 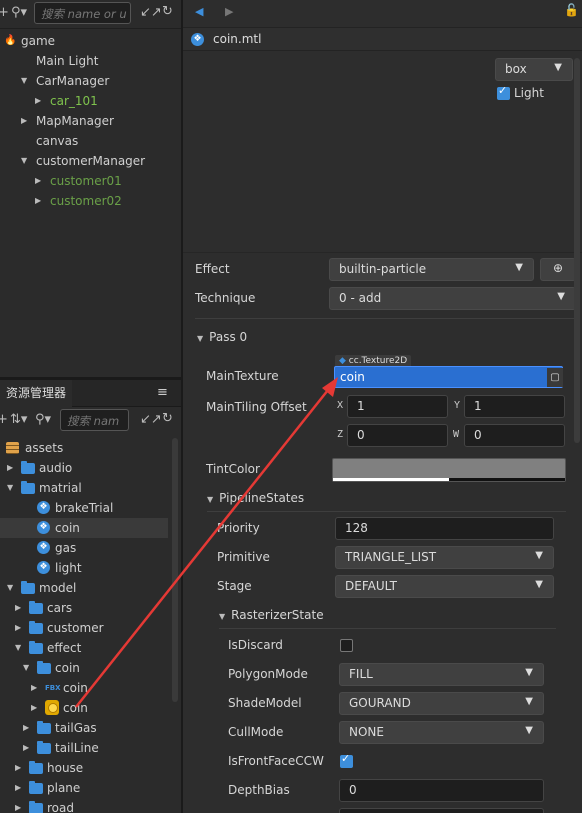 I want to click on asset-item: ▶ tailLine, so click(x=84, y=748).